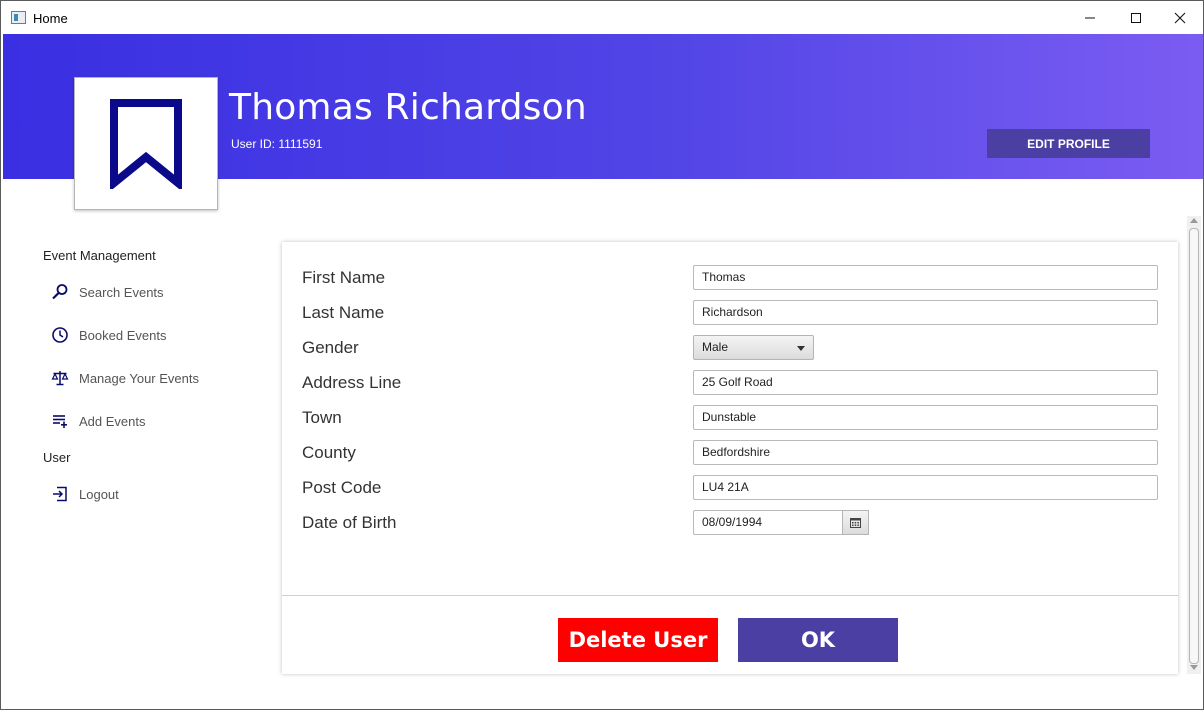 Image resolution: width=1204 pixels, height=710 pixels. I want to click on avatar, so click(146, 143).